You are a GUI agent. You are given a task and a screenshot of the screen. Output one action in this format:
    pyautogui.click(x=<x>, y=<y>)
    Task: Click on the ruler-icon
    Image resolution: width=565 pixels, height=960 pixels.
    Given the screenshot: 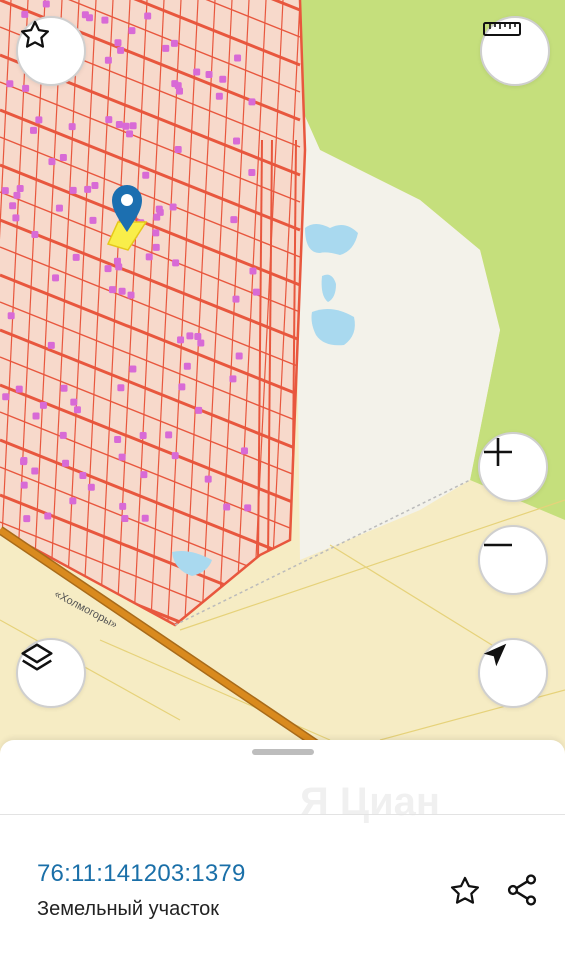 What is the action you would take?
    pyautogui.click(x=502, y=29)
    